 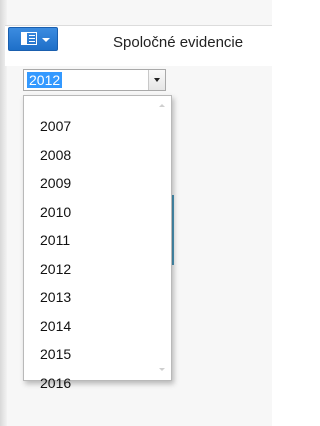 What do you see at coordinates (162, 238) in the screenshot?
I see `dropdown-scrollbar` at bounding box center [162, 238].